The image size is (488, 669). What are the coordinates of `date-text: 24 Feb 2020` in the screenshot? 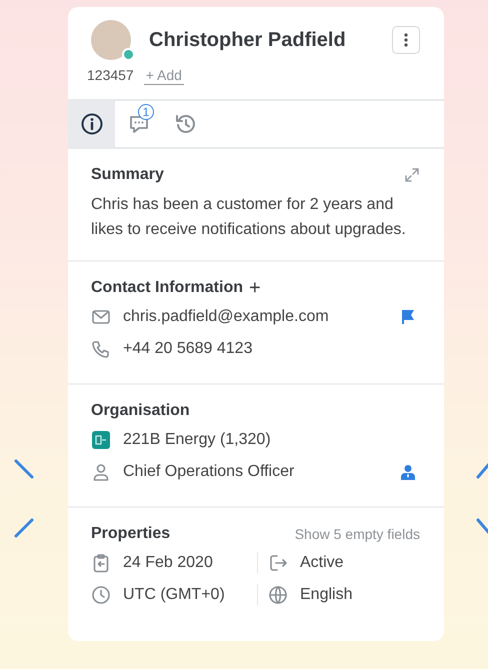 It's located at (168, 563).